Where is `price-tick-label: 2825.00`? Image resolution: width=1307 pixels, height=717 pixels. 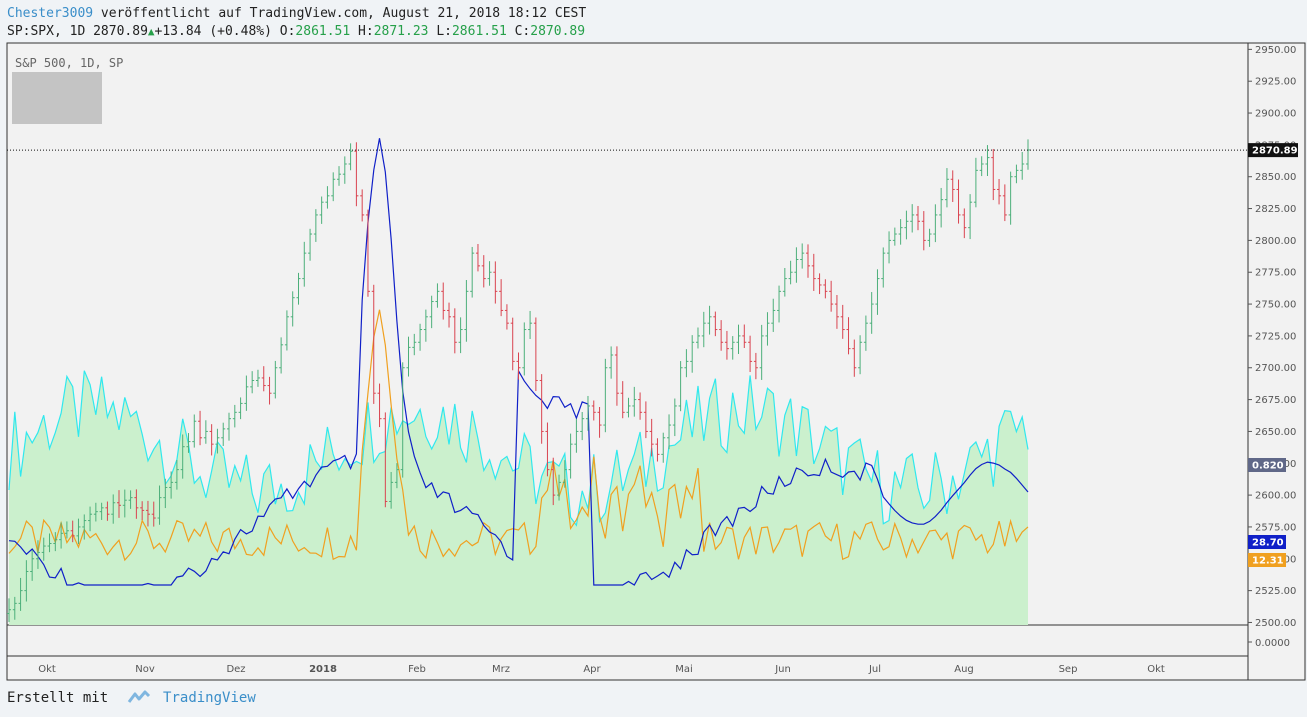 price-tick-label: 2825.00 is located at coordinates (1275, 209).